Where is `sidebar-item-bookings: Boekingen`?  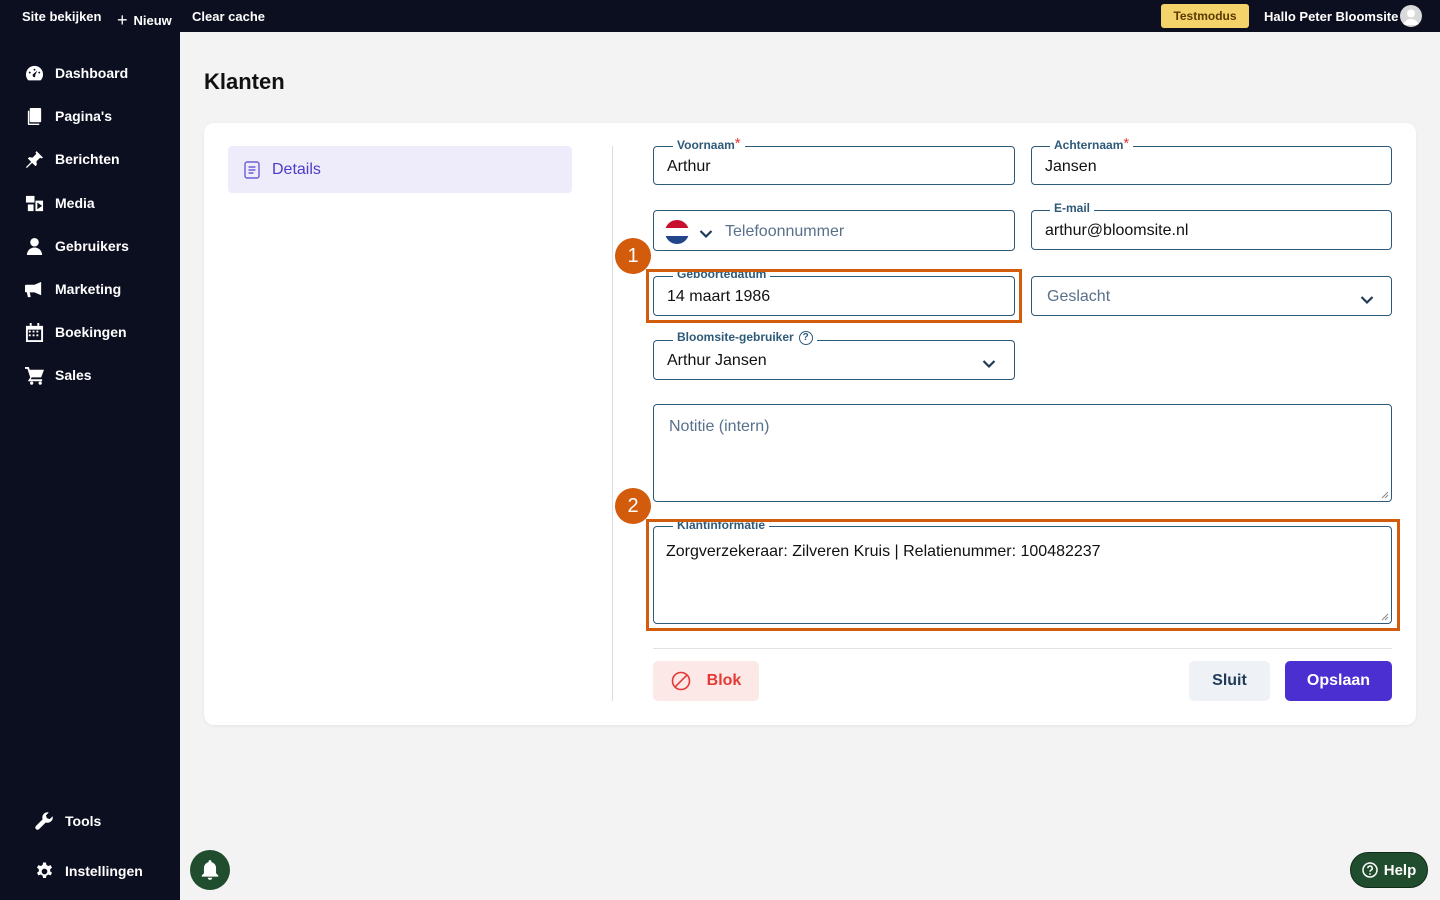 sidebar-item-bookings: Boekingen is located at coordinates (75, 332).